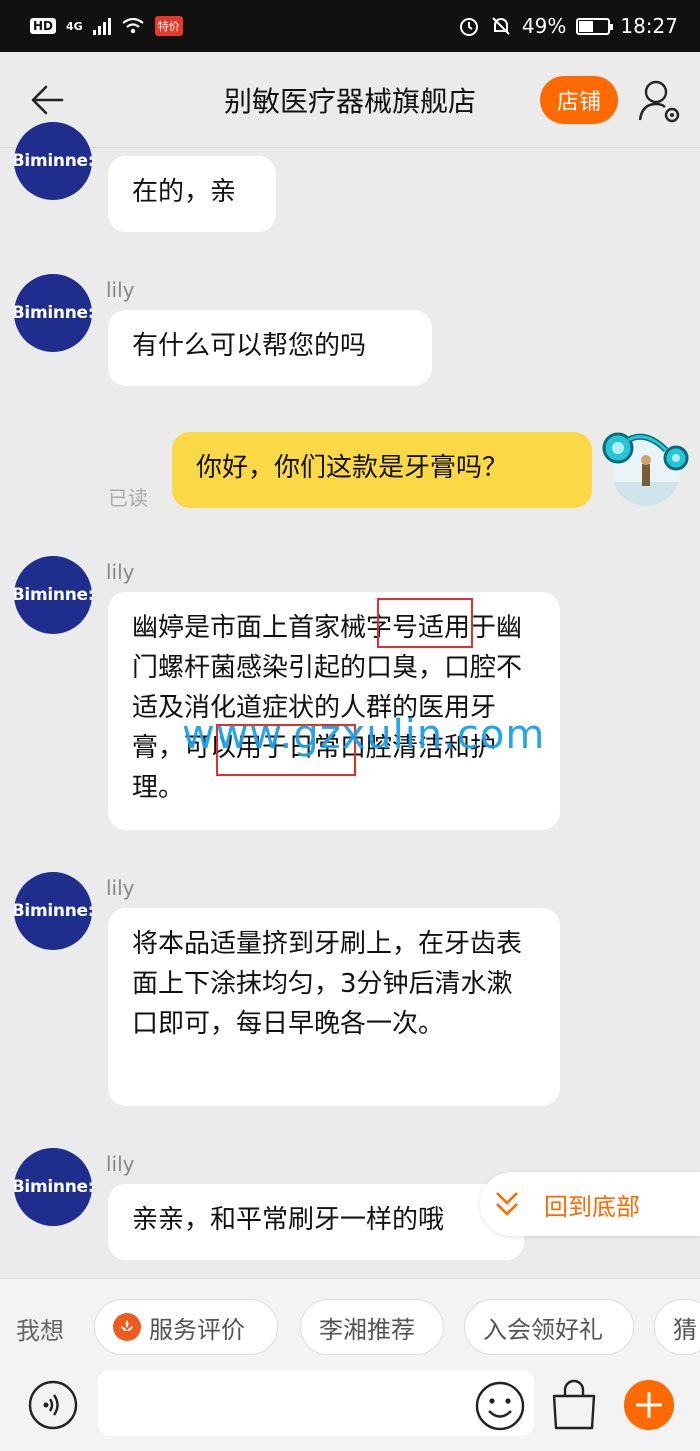  What do you see at coordinates (197, 1329) in the screenshot?
I see `chip-label: 服务评价` at bounding box center [197, 1329].